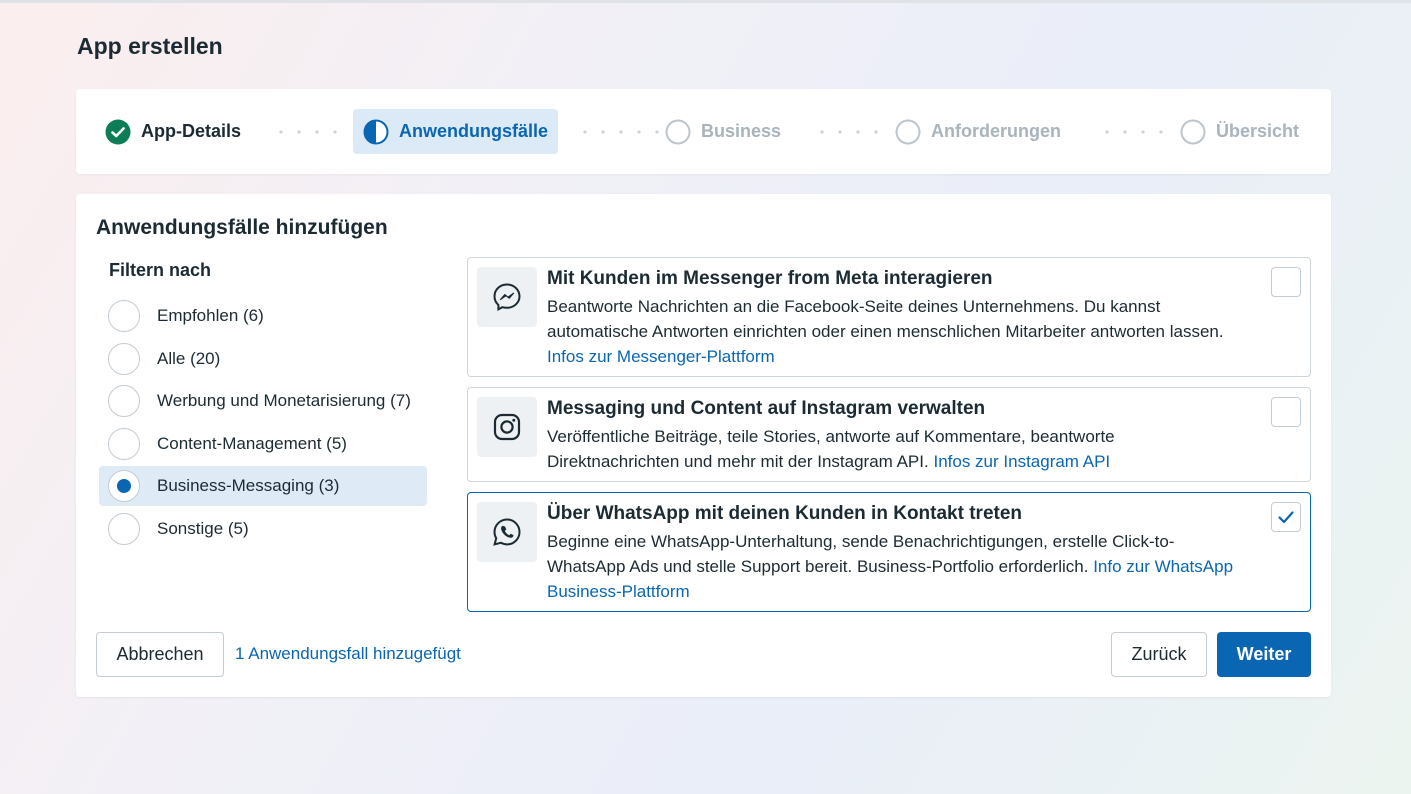  What do you see at coordinates (203, 528) in the screenshot?
I see `filter-label: Sonstige (5)` at bounding box center [203, 528].